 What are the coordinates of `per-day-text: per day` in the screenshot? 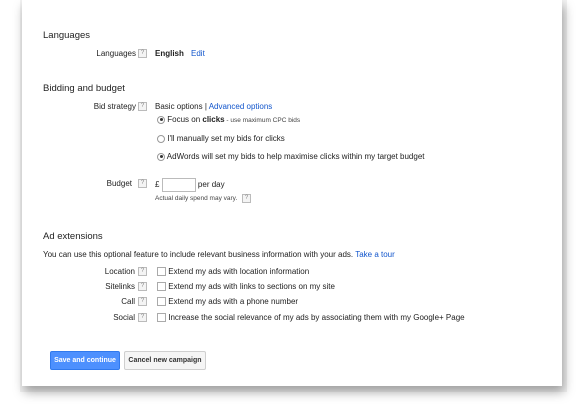 It's located at (211, 185).